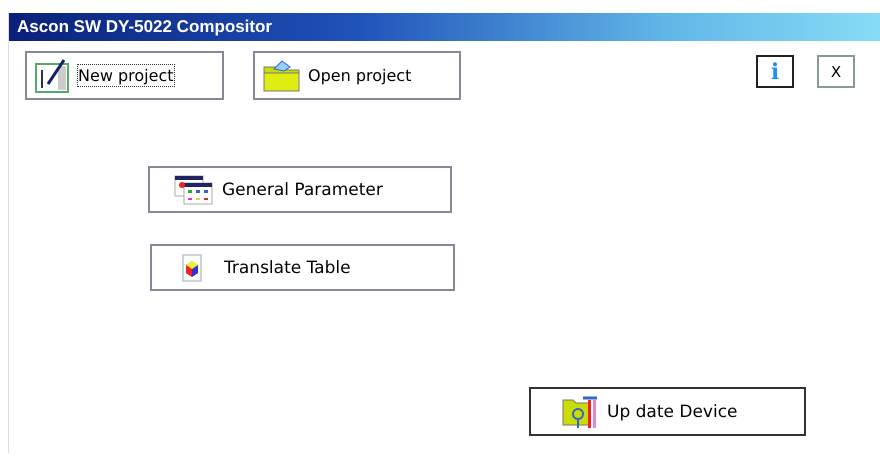 Image resolution: width=880 pixels, height=461 pixels. I want to click on window-grid-icon, so click(194, 189).